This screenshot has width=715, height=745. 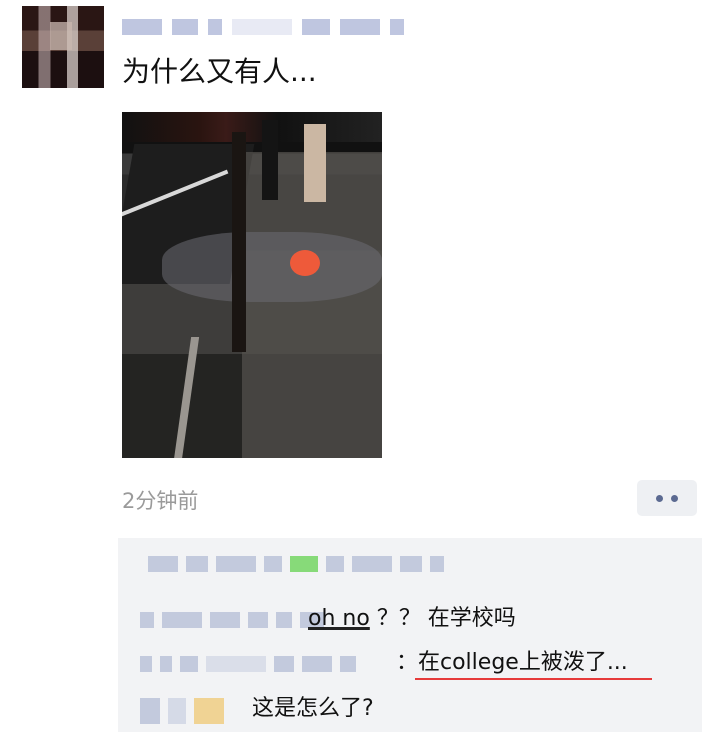 I want to click on likes-row, so click(x=296, y=564).